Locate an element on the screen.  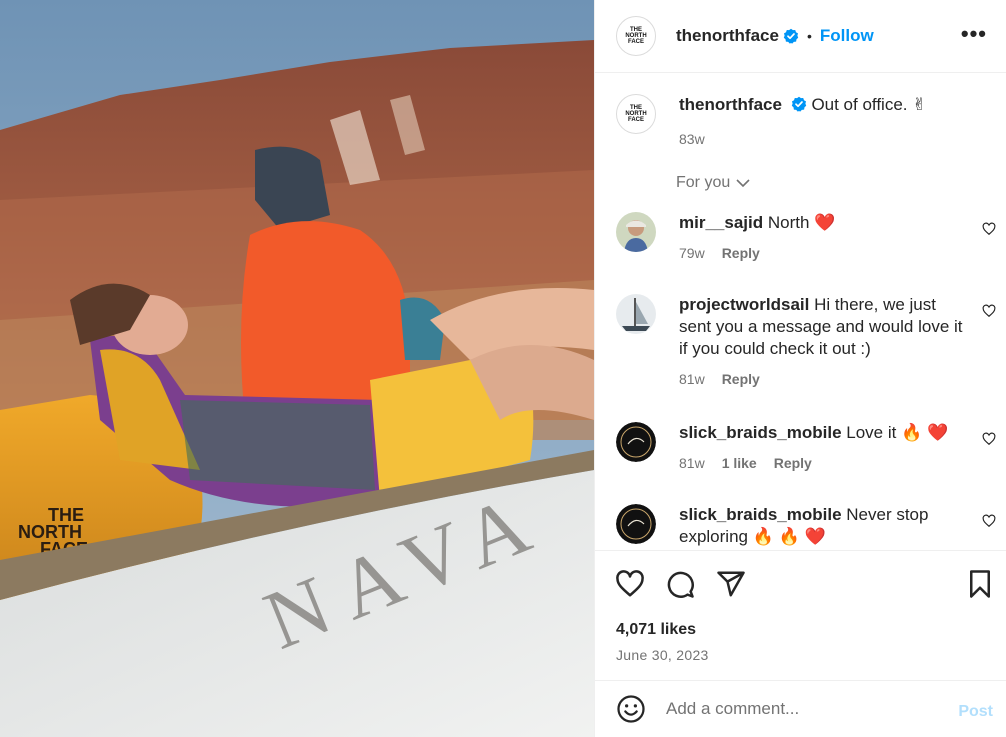
comment-meta: 81w 1 like Reply is located at coordinates (824, 463).